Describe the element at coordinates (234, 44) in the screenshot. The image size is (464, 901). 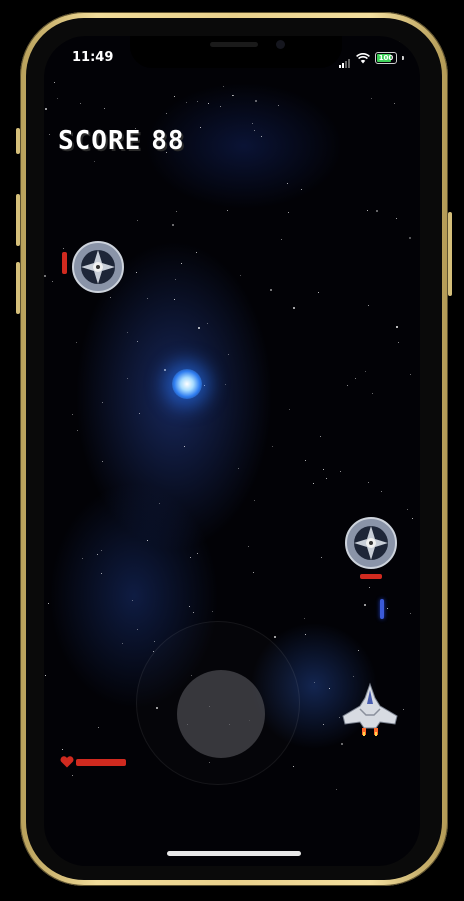
I see `speaker` at that location.